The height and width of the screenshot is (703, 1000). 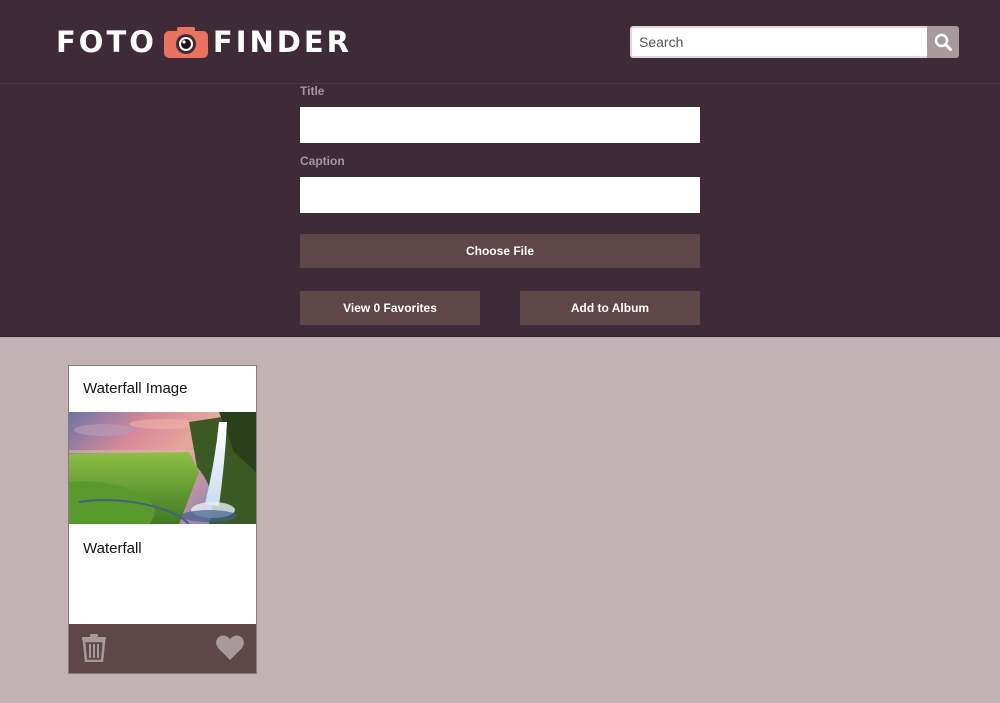 What do you see at coordinates (778, 42) in the screenshot?
I see `search-input` at bounding box center [778, 42].